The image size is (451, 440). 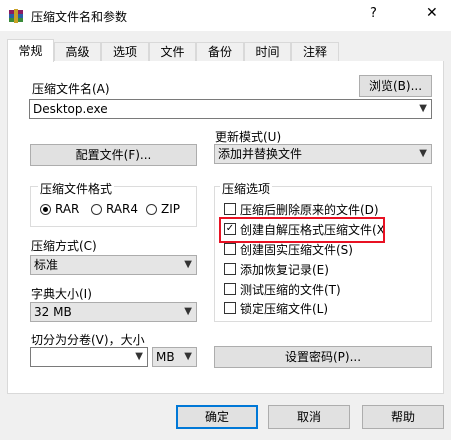 I want to click on solid-archive-label: 创建固实压缩文件(S), so click(x=296, y=250).